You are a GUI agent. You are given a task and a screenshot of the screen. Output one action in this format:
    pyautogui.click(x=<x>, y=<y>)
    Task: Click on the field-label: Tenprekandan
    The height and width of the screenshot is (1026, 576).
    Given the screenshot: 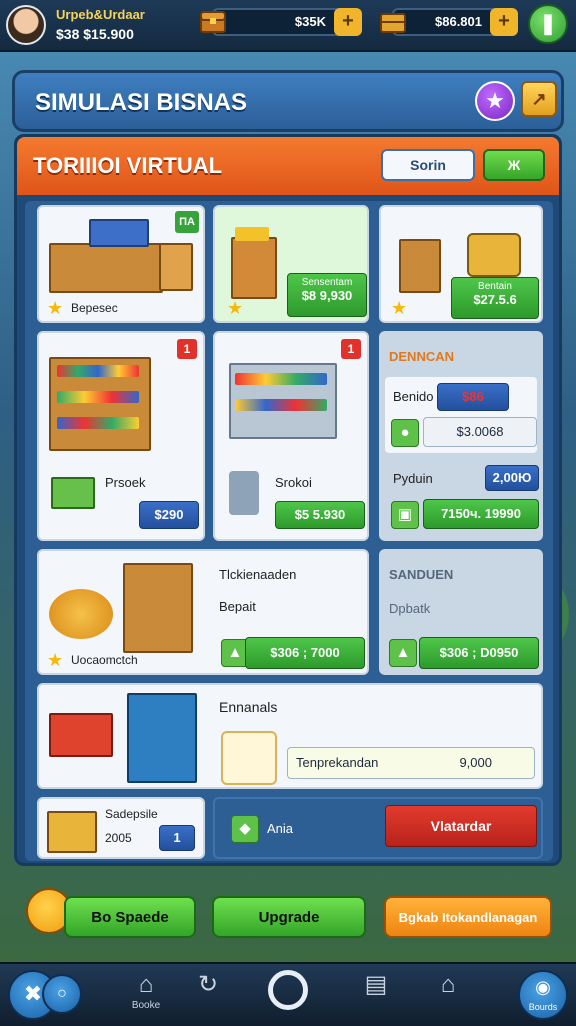 What is the action you would take?
    pyautogui.click(x=337, y=762)
    